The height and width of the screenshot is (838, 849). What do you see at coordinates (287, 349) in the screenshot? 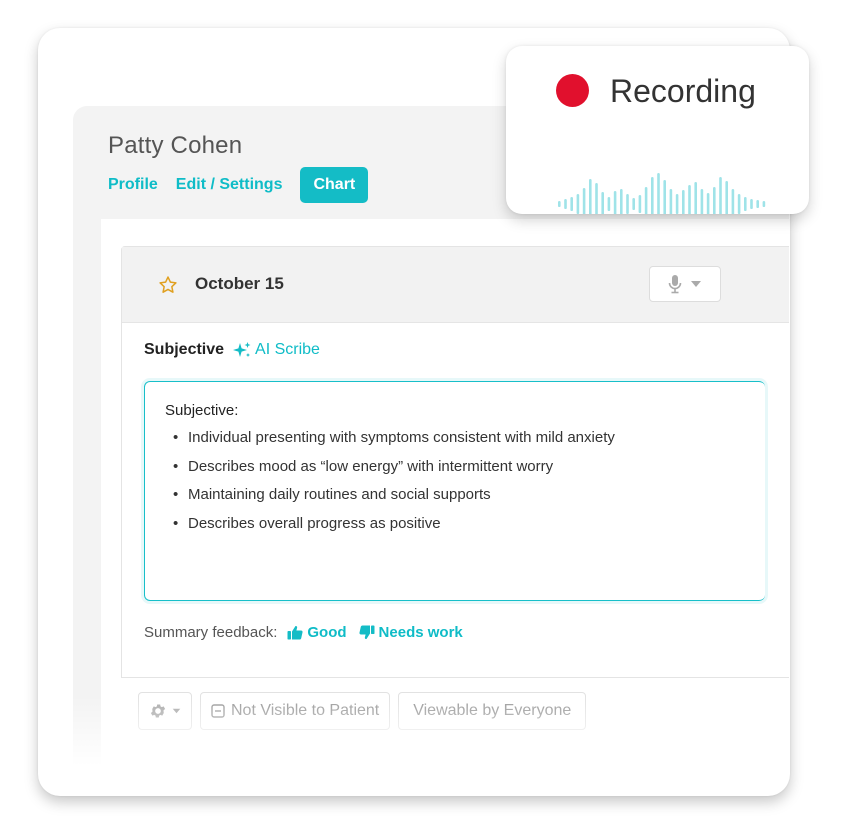
I see `ai-scribe-label: AI Scribe` at bounding box center [287, 349].